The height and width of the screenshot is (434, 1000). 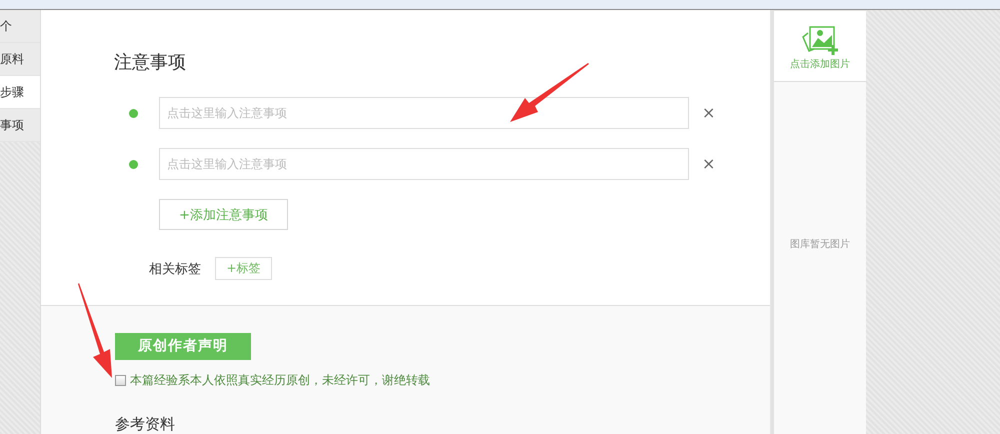 I want to click on nav-item: 步骤, so click(x=20, y=92).